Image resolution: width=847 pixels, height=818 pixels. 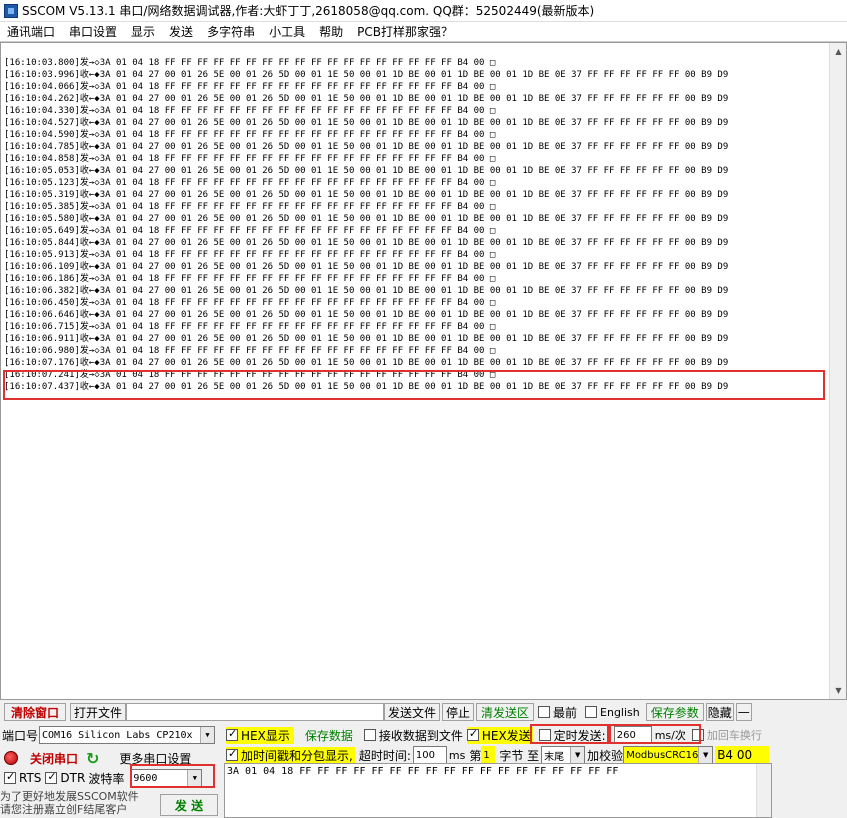 What do you see at coordinates (420, 735) in the screenshot?
I see `recv-to-file-label: 接收数据到文件` at bounding box center [420, 735].